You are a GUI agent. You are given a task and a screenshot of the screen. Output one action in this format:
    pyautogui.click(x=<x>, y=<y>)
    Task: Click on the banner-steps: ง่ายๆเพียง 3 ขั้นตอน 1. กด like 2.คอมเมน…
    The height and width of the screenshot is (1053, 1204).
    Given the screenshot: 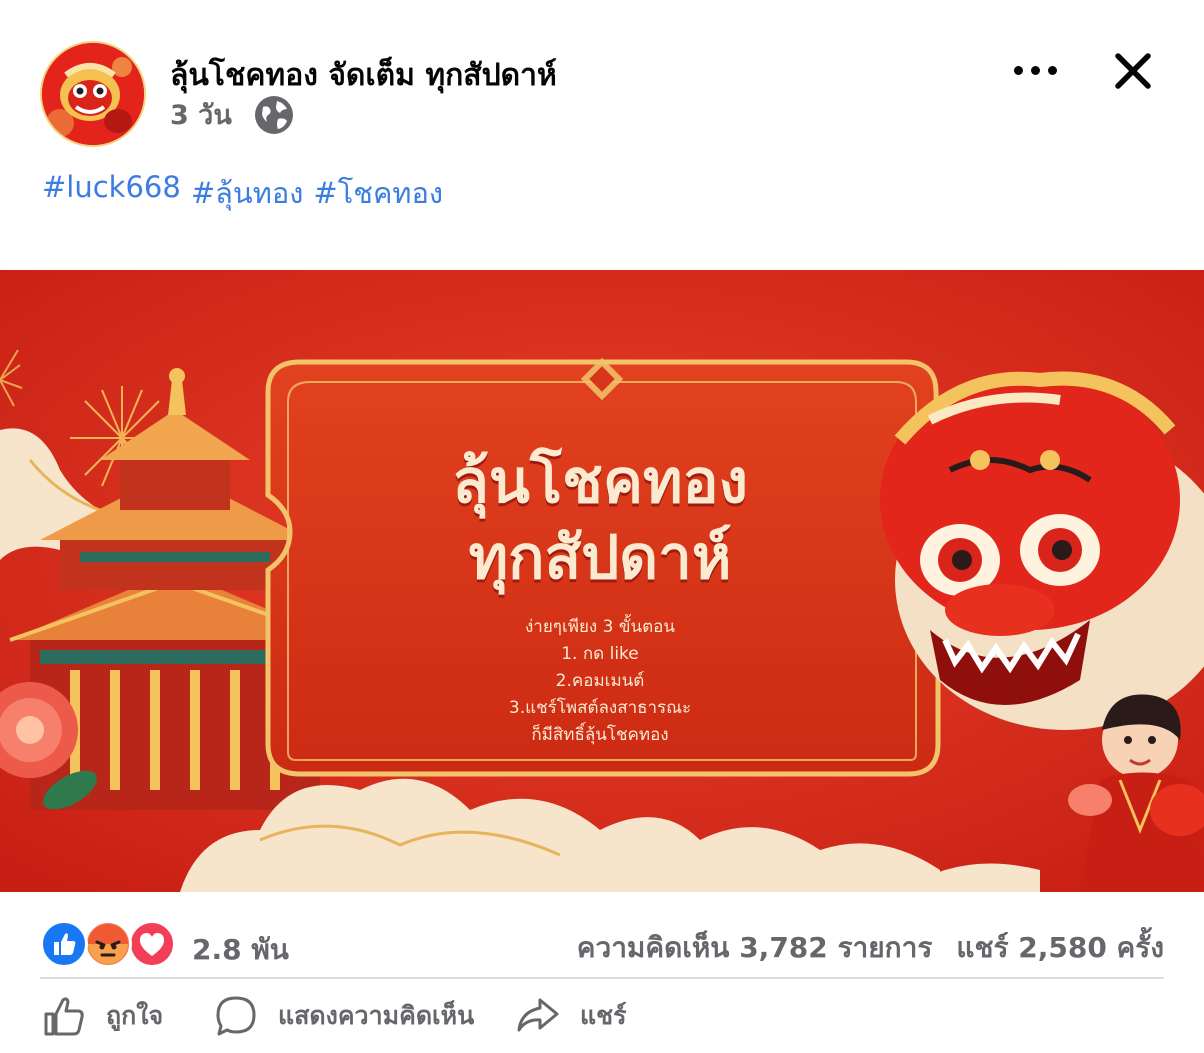 What is the action you would take?
    pyautogui.click(x=600, y=681)
    